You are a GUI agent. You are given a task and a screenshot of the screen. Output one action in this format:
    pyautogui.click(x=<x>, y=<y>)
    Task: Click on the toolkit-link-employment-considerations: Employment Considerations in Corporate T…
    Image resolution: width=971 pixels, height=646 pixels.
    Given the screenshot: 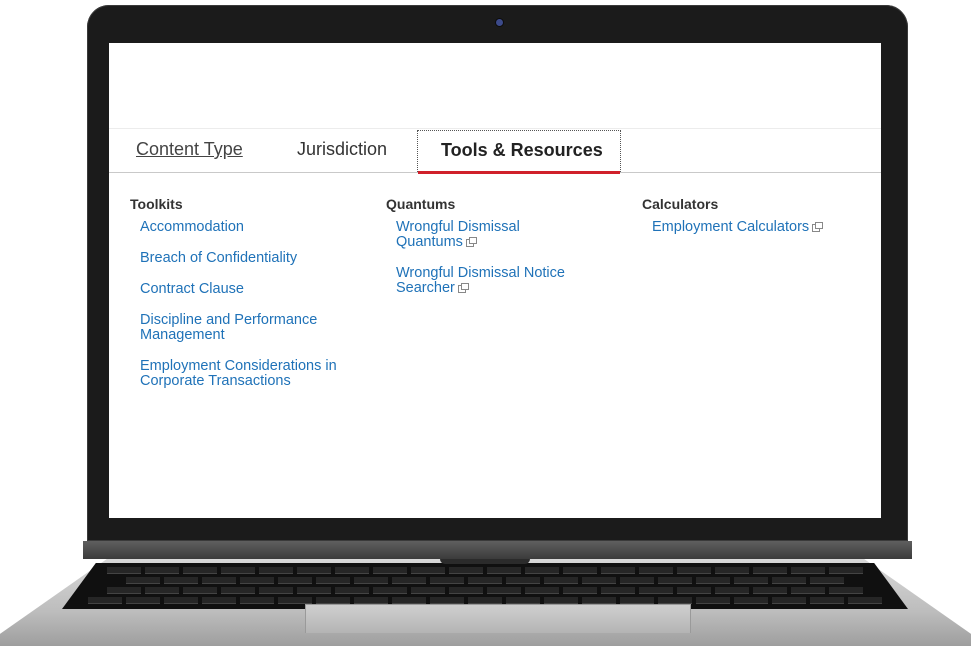 What is the action you would take?
    pyautogui.click(x=238, y=373)
    